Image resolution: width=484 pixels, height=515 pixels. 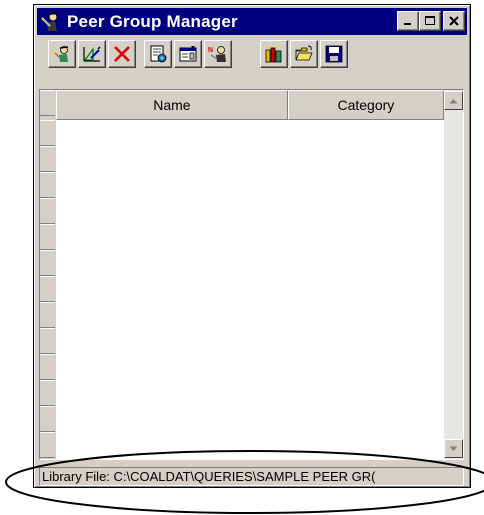 I want to click on save-icon, so click(x=334, y=54).